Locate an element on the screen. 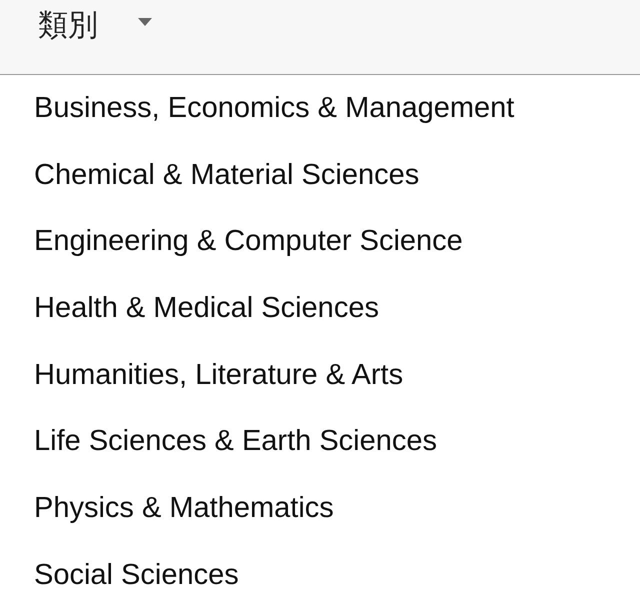  menu-item: Chemical & Material Sciences is located at coordinates (320, 175).